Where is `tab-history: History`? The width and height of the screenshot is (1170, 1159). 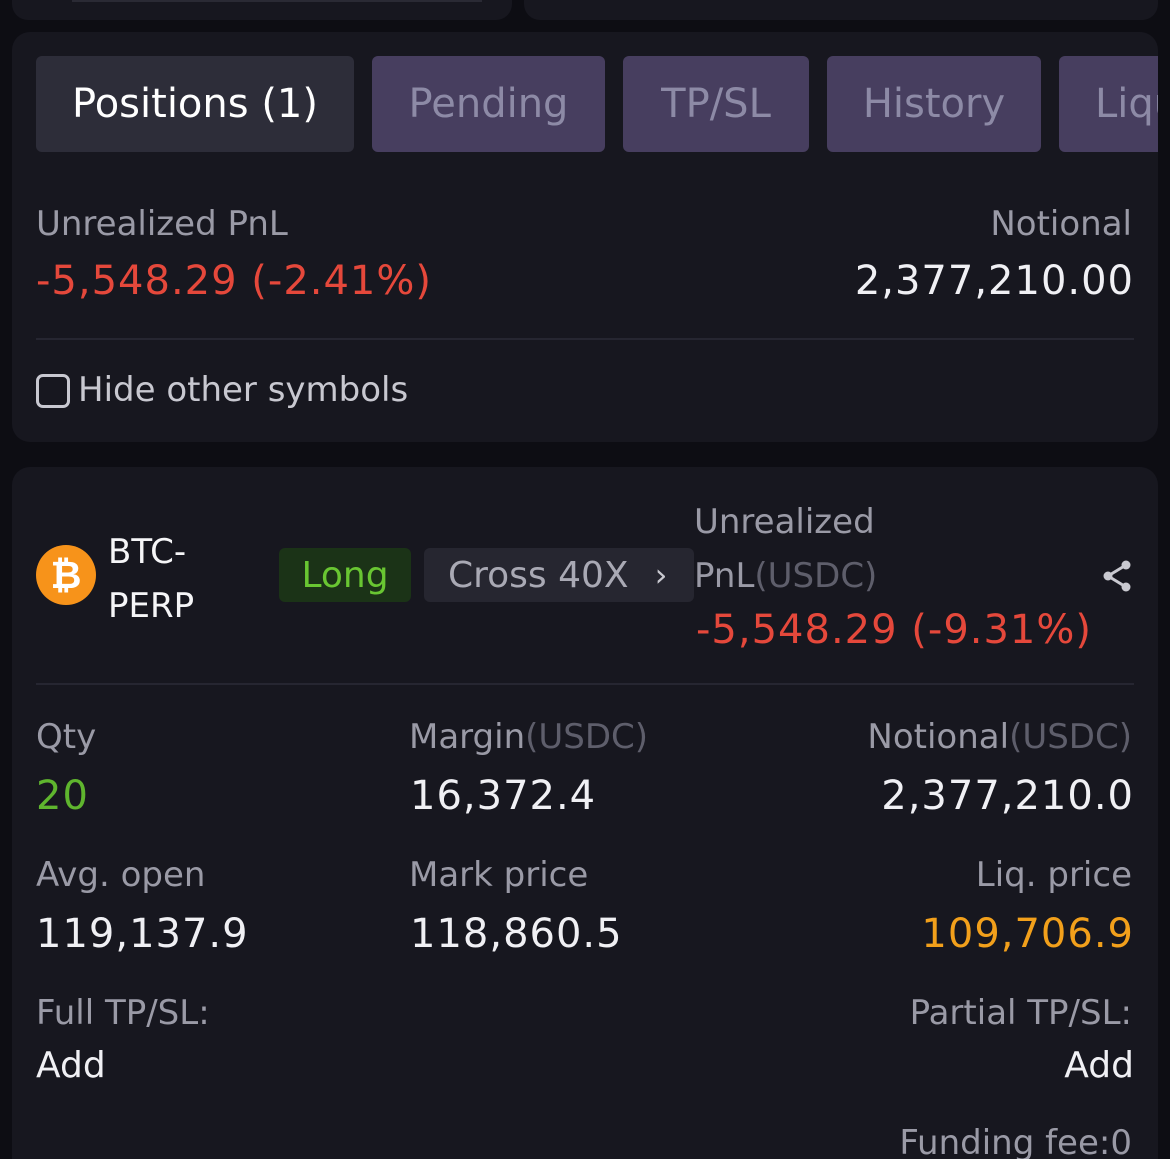
tab-history: History is located at coordinates (934, 104).